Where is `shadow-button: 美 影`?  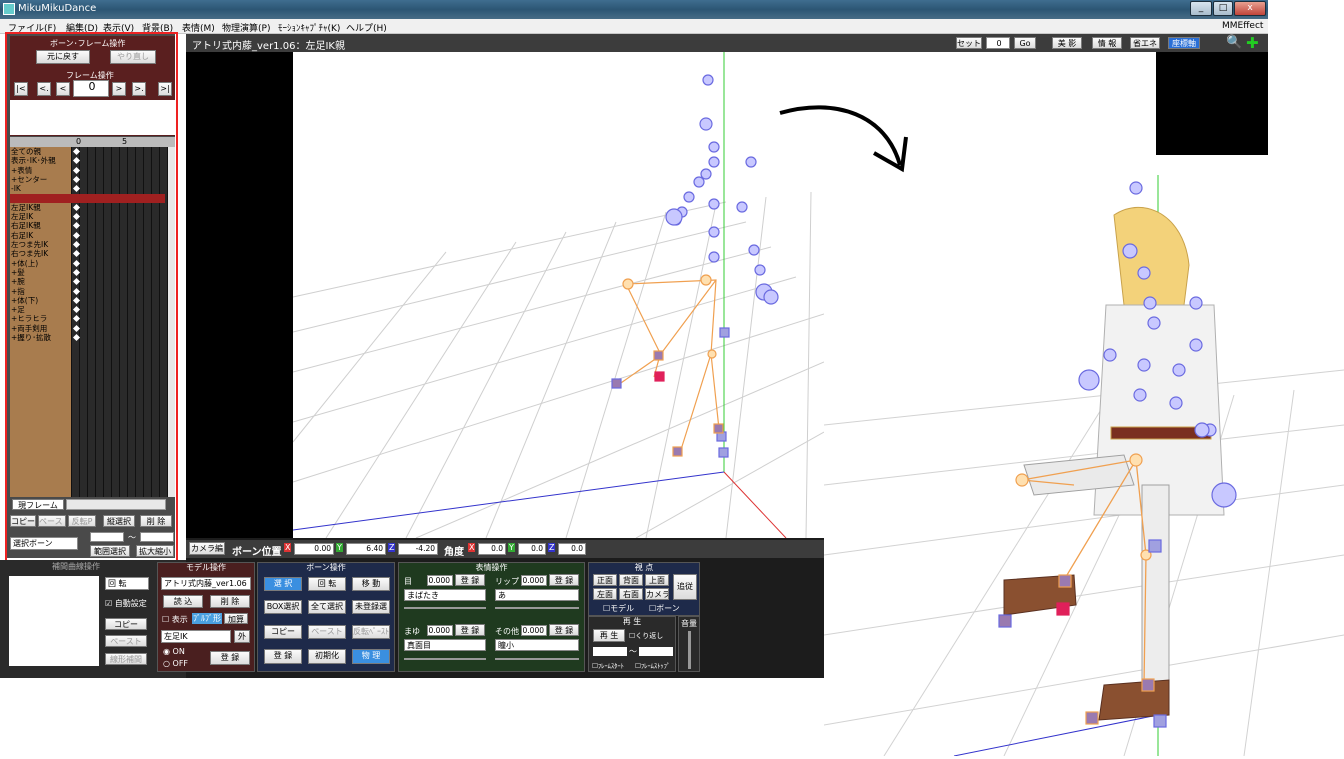 shadow-button: 美 影 is located at coordinates (1067, 43).